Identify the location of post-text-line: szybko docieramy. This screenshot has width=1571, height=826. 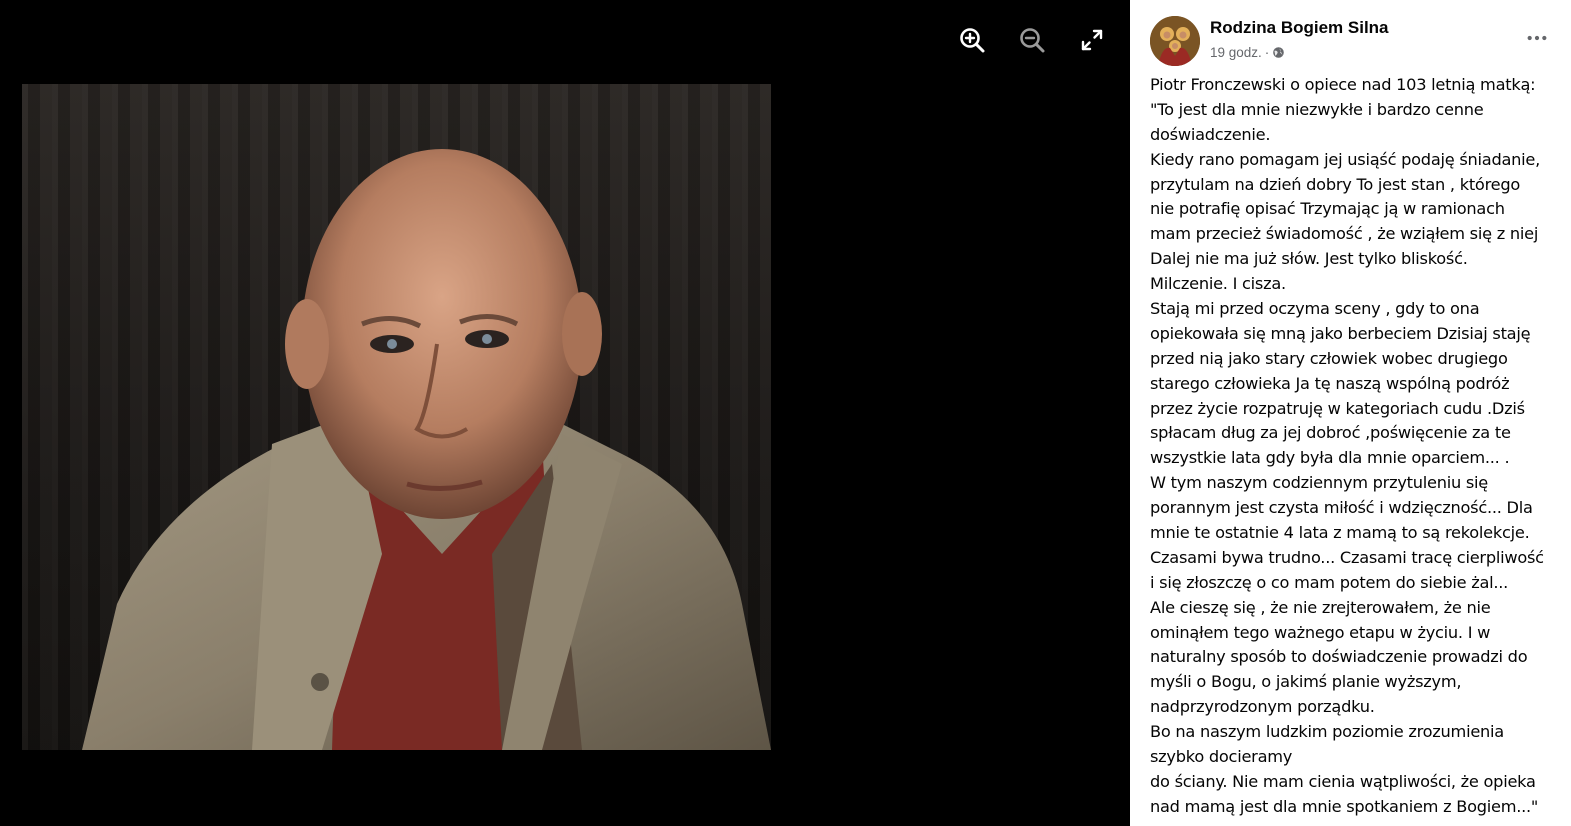
(1221, 757).